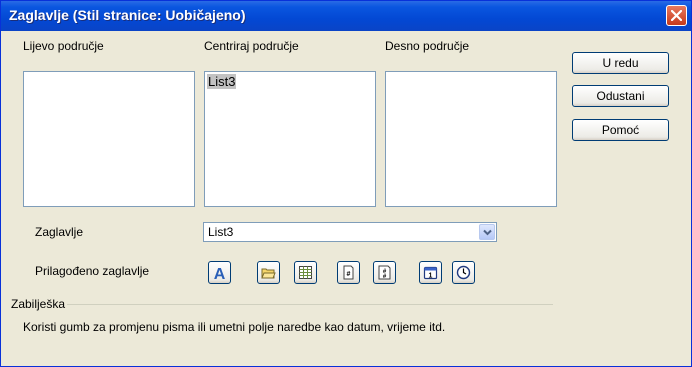 The image size is (692, 367). I want to click on page-number-button: #, so click(348, 272).